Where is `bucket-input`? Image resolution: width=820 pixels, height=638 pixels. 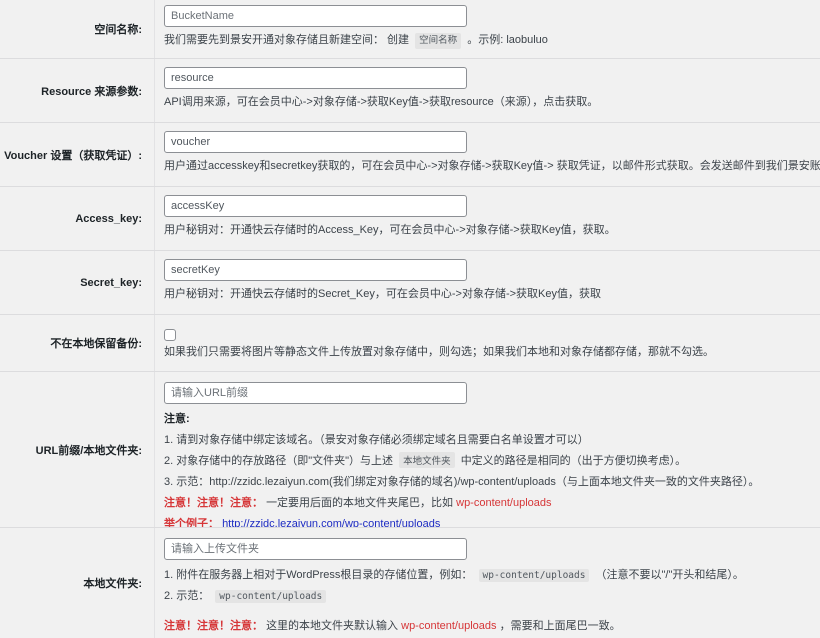
bucket-input is located at coordinates (315, 16).